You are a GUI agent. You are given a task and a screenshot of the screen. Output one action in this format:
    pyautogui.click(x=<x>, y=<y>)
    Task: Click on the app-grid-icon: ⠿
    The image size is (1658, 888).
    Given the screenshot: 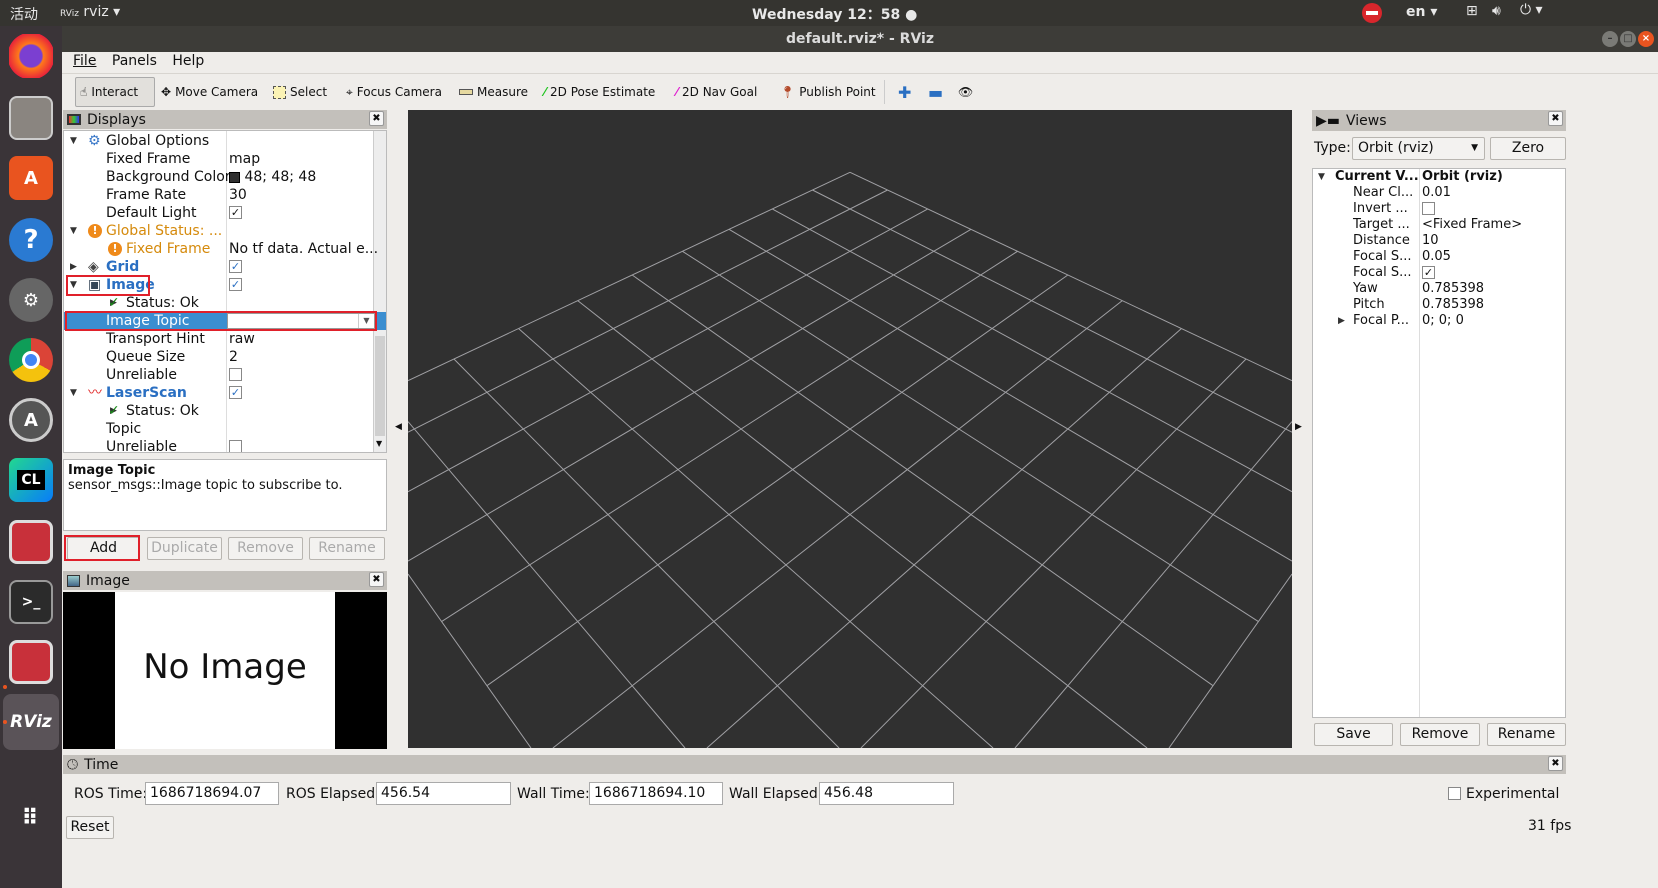 What is the action you would take?
    pyautogui.click(x=31, y=818)
    